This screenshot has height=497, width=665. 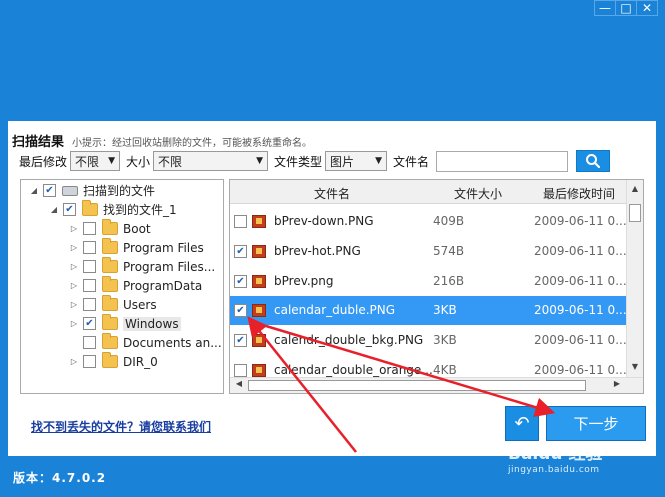 What do you see at coordinates (349, 340) in the screenshot?
I see `file-name: calendr_double_bkg.PNG` at bounding box center [349, 340].